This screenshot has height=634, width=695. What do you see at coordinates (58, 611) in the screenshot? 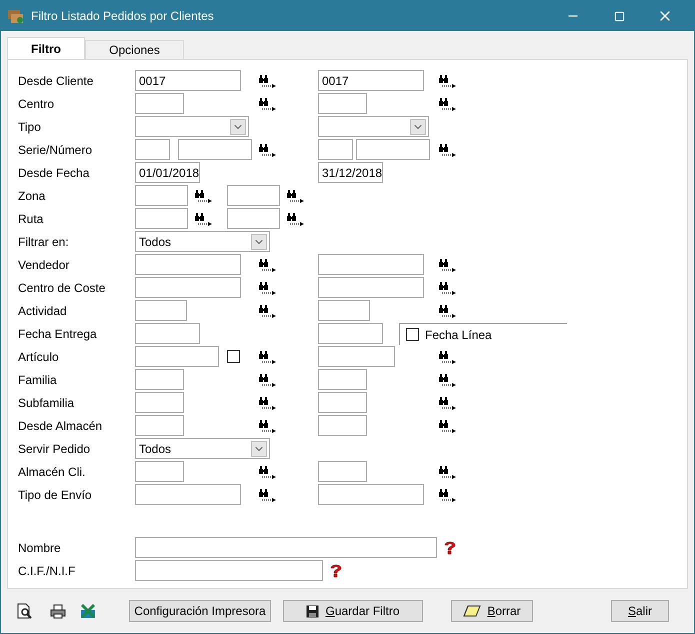
I see `printer-icon` at bounding box center [58, 611].